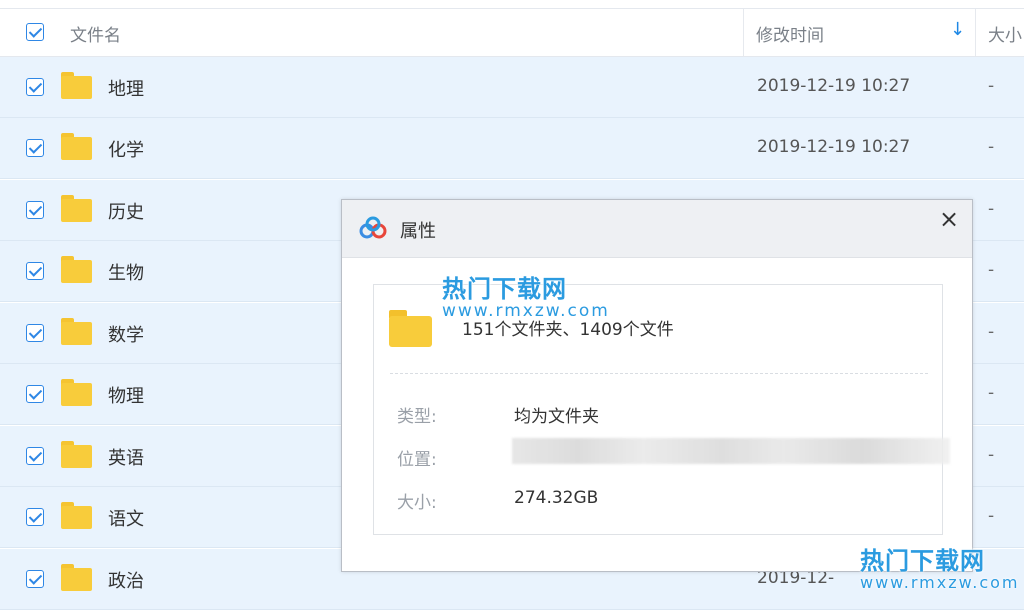 This screenshot has width=1024, height=610. I want to click on type-value: 均为文件夹, so click(556, 417).